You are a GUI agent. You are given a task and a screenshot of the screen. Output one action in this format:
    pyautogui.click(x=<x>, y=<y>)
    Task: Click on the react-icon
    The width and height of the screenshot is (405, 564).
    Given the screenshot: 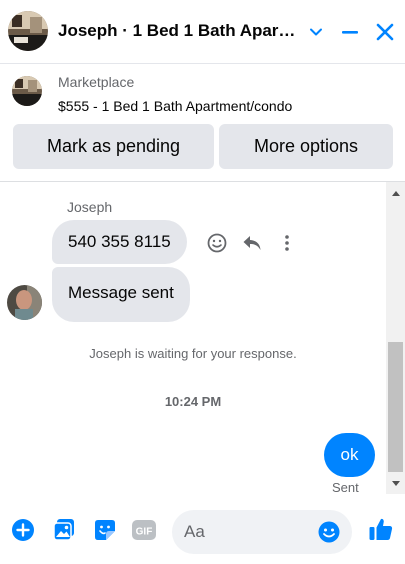 What is the action you would take?
    pyautogui.click(x=217, y=243)
    